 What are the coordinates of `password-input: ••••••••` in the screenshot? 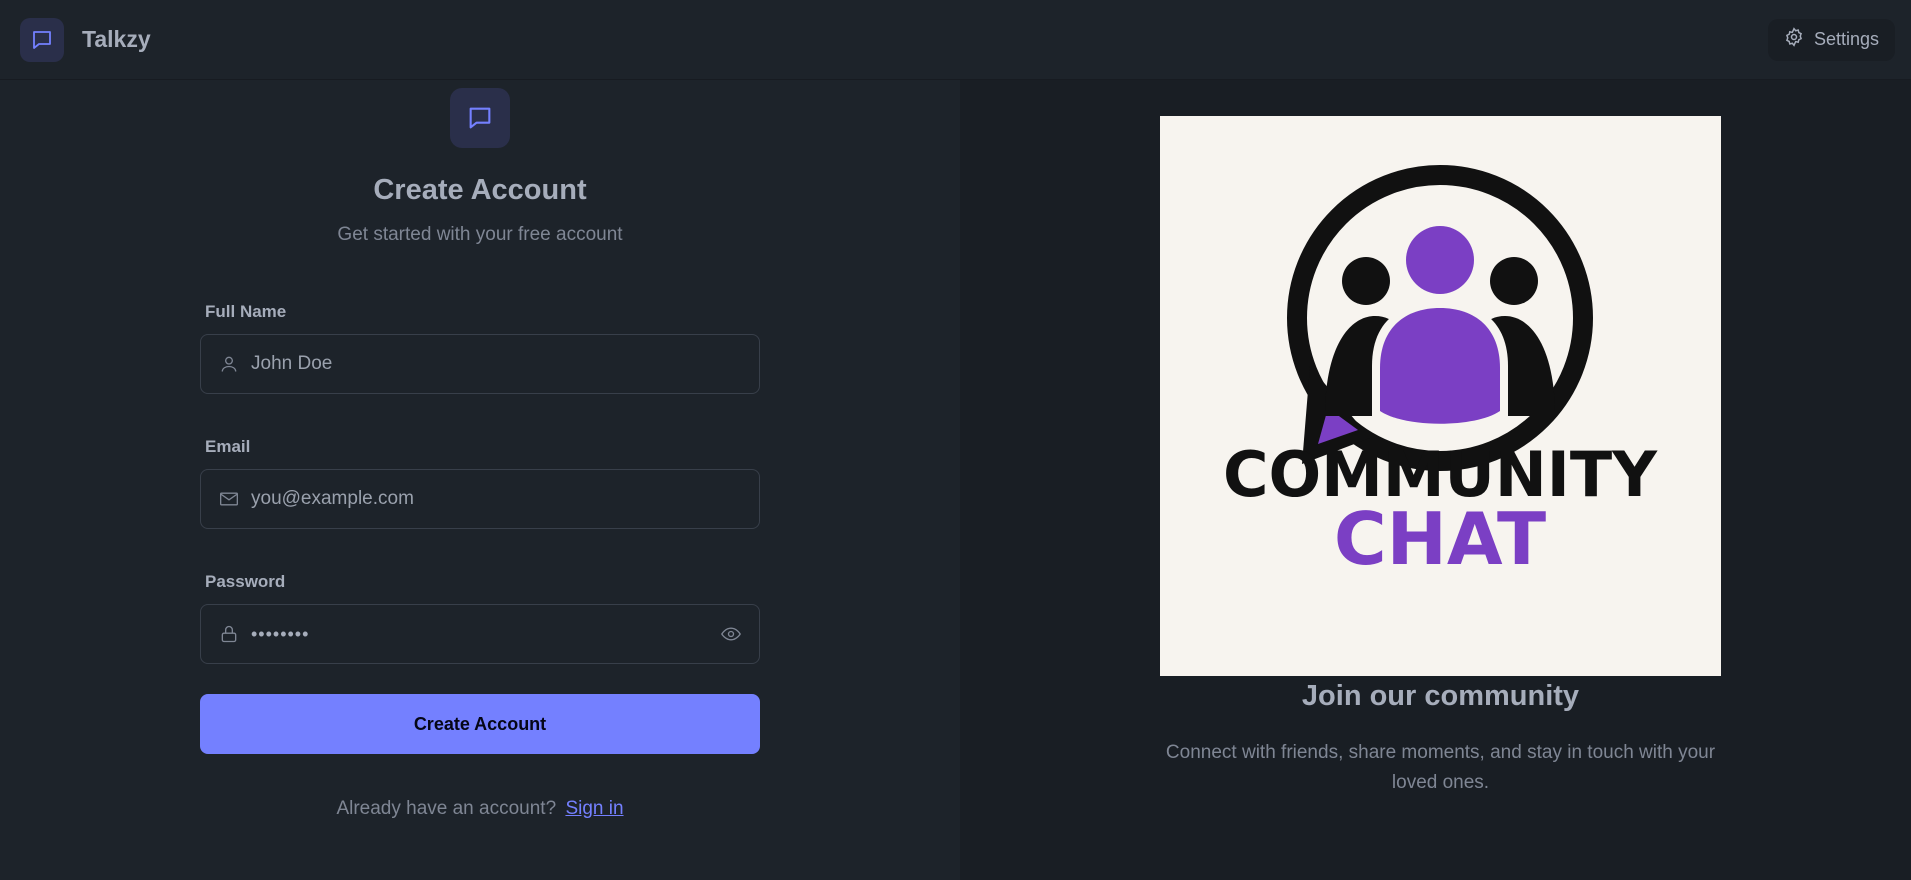 It's located at (485, 634).